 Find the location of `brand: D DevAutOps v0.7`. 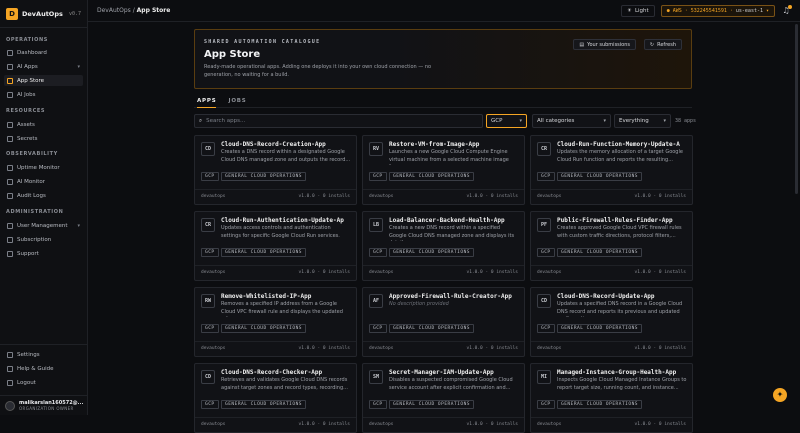

brand: D DevAutOps v0.7 is located at coordinates (43, 14).